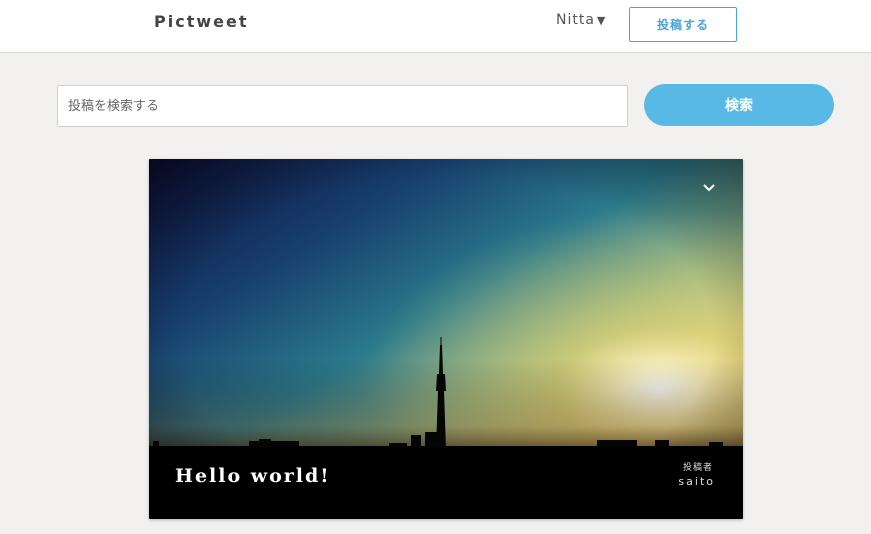 The image size is (871, 534). I want to click on user-name: Nitta, so click(575, 20).